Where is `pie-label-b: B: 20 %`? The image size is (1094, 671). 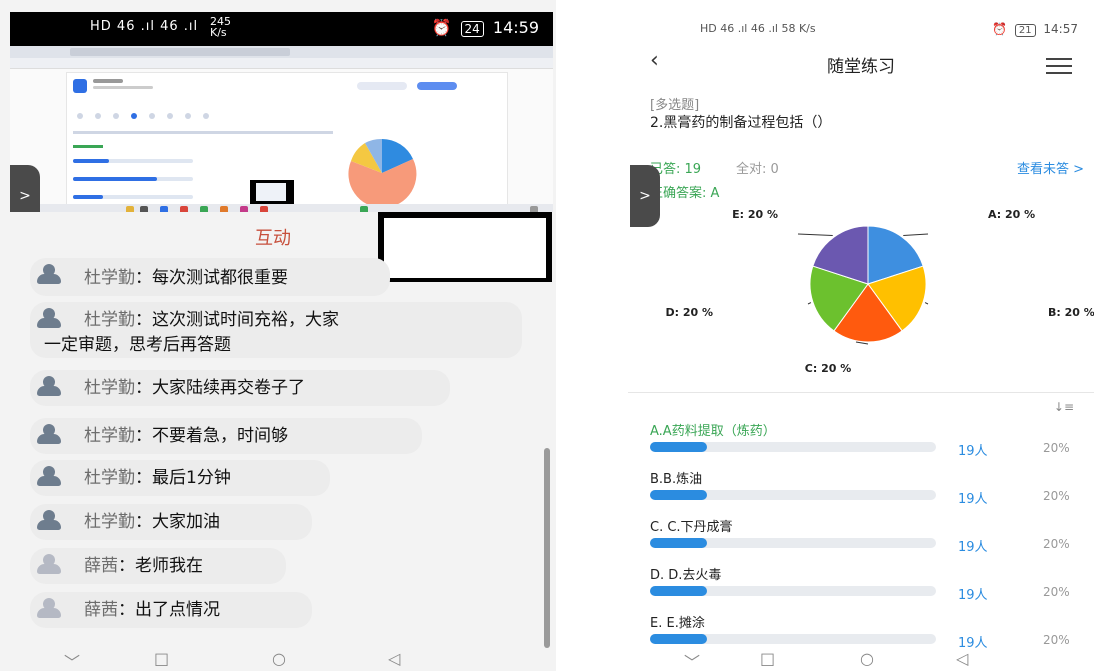
pie-label-b: B: 20 % is located at coordinates (1071, 312).